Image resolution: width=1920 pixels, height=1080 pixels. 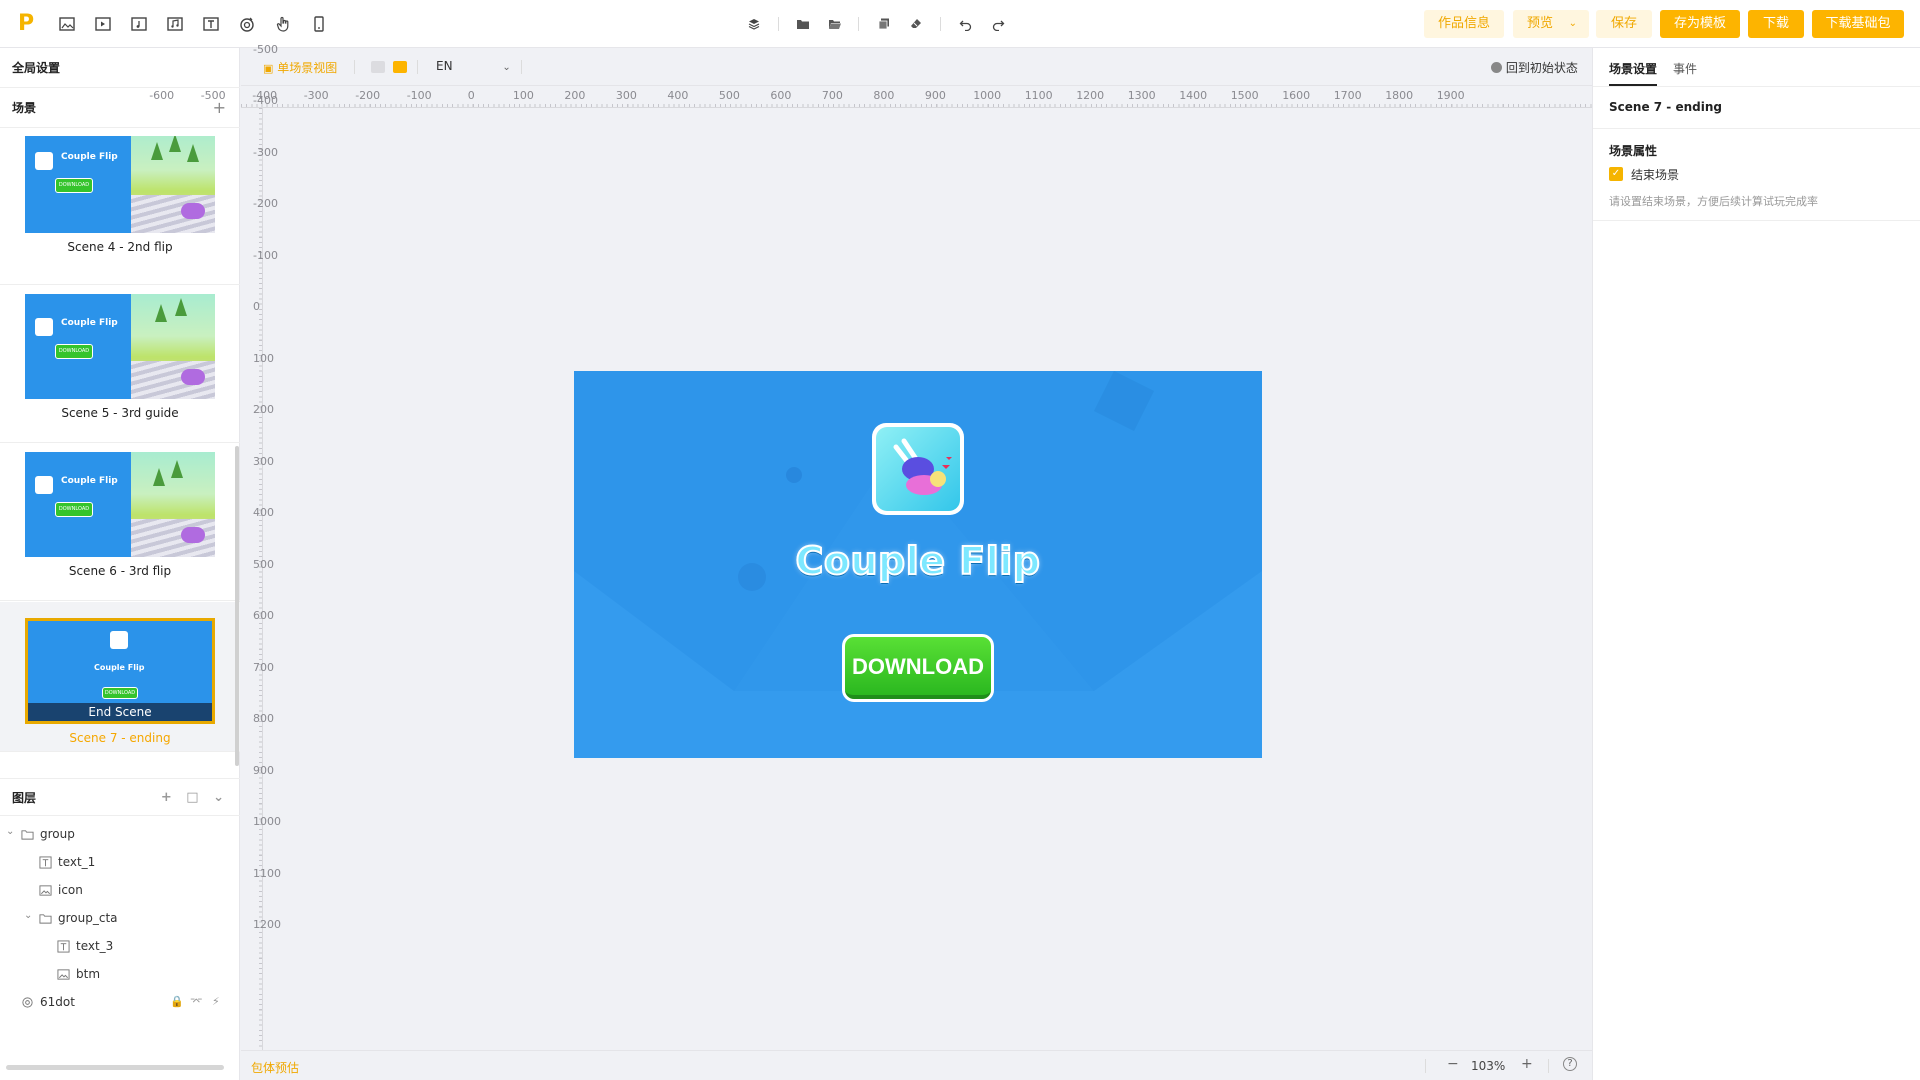 What do you see at coordinates (935, 95) in the screenshot?
I see `ruler-x-label: 900` at bounding box center [935, 95].